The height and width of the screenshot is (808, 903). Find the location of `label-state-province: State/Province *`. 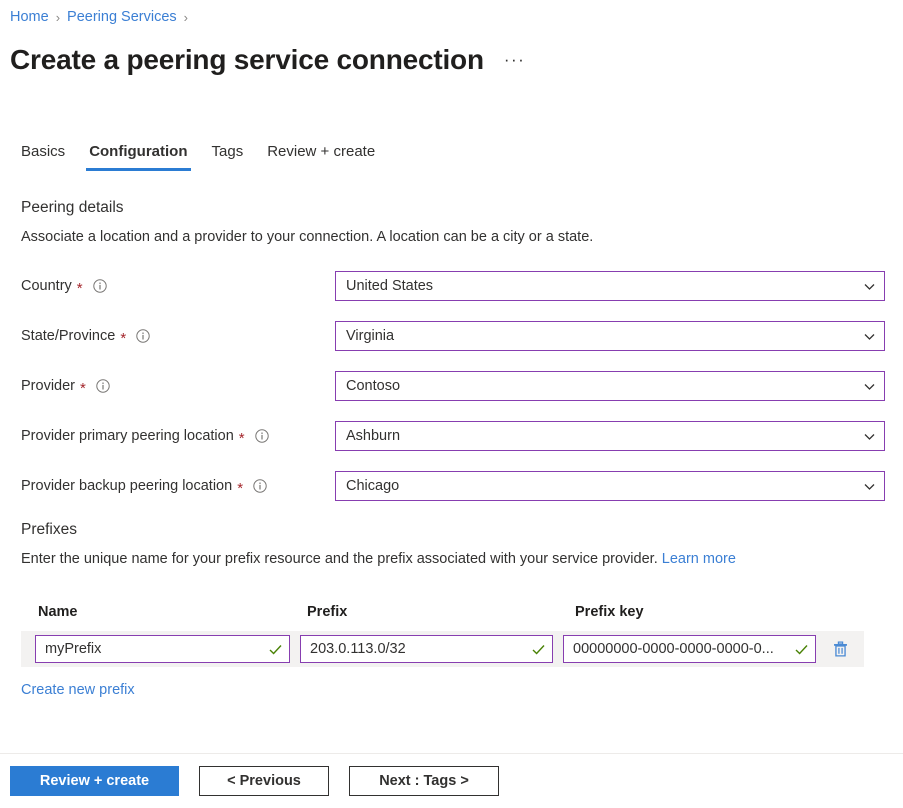

label-state-province: State/Province * is located at coordinates (178, 337).